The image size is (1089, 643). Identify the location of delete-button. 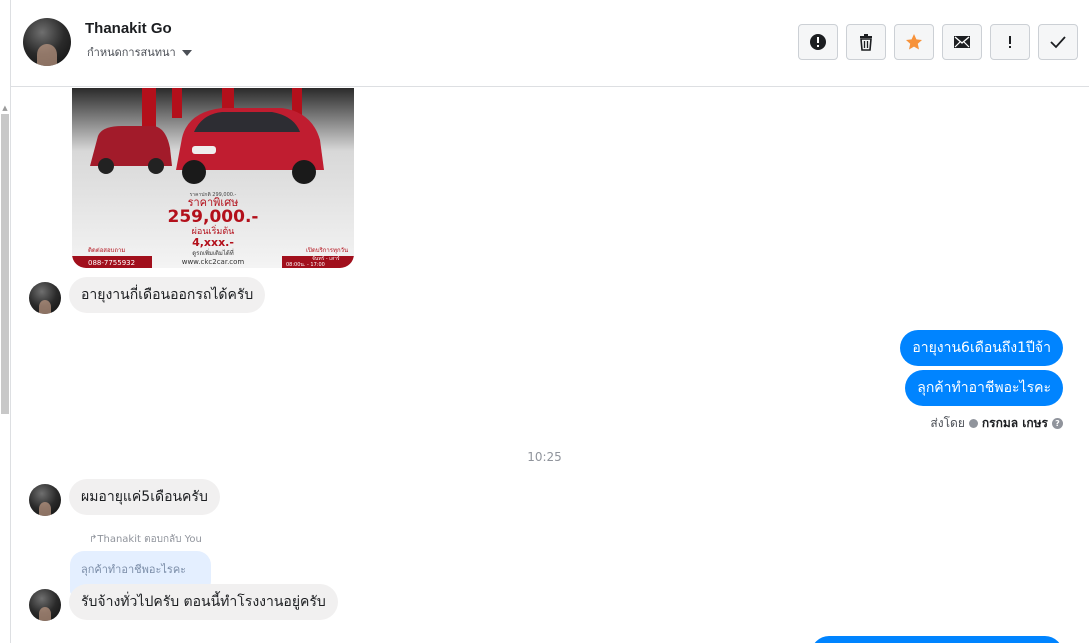
(866, 42).